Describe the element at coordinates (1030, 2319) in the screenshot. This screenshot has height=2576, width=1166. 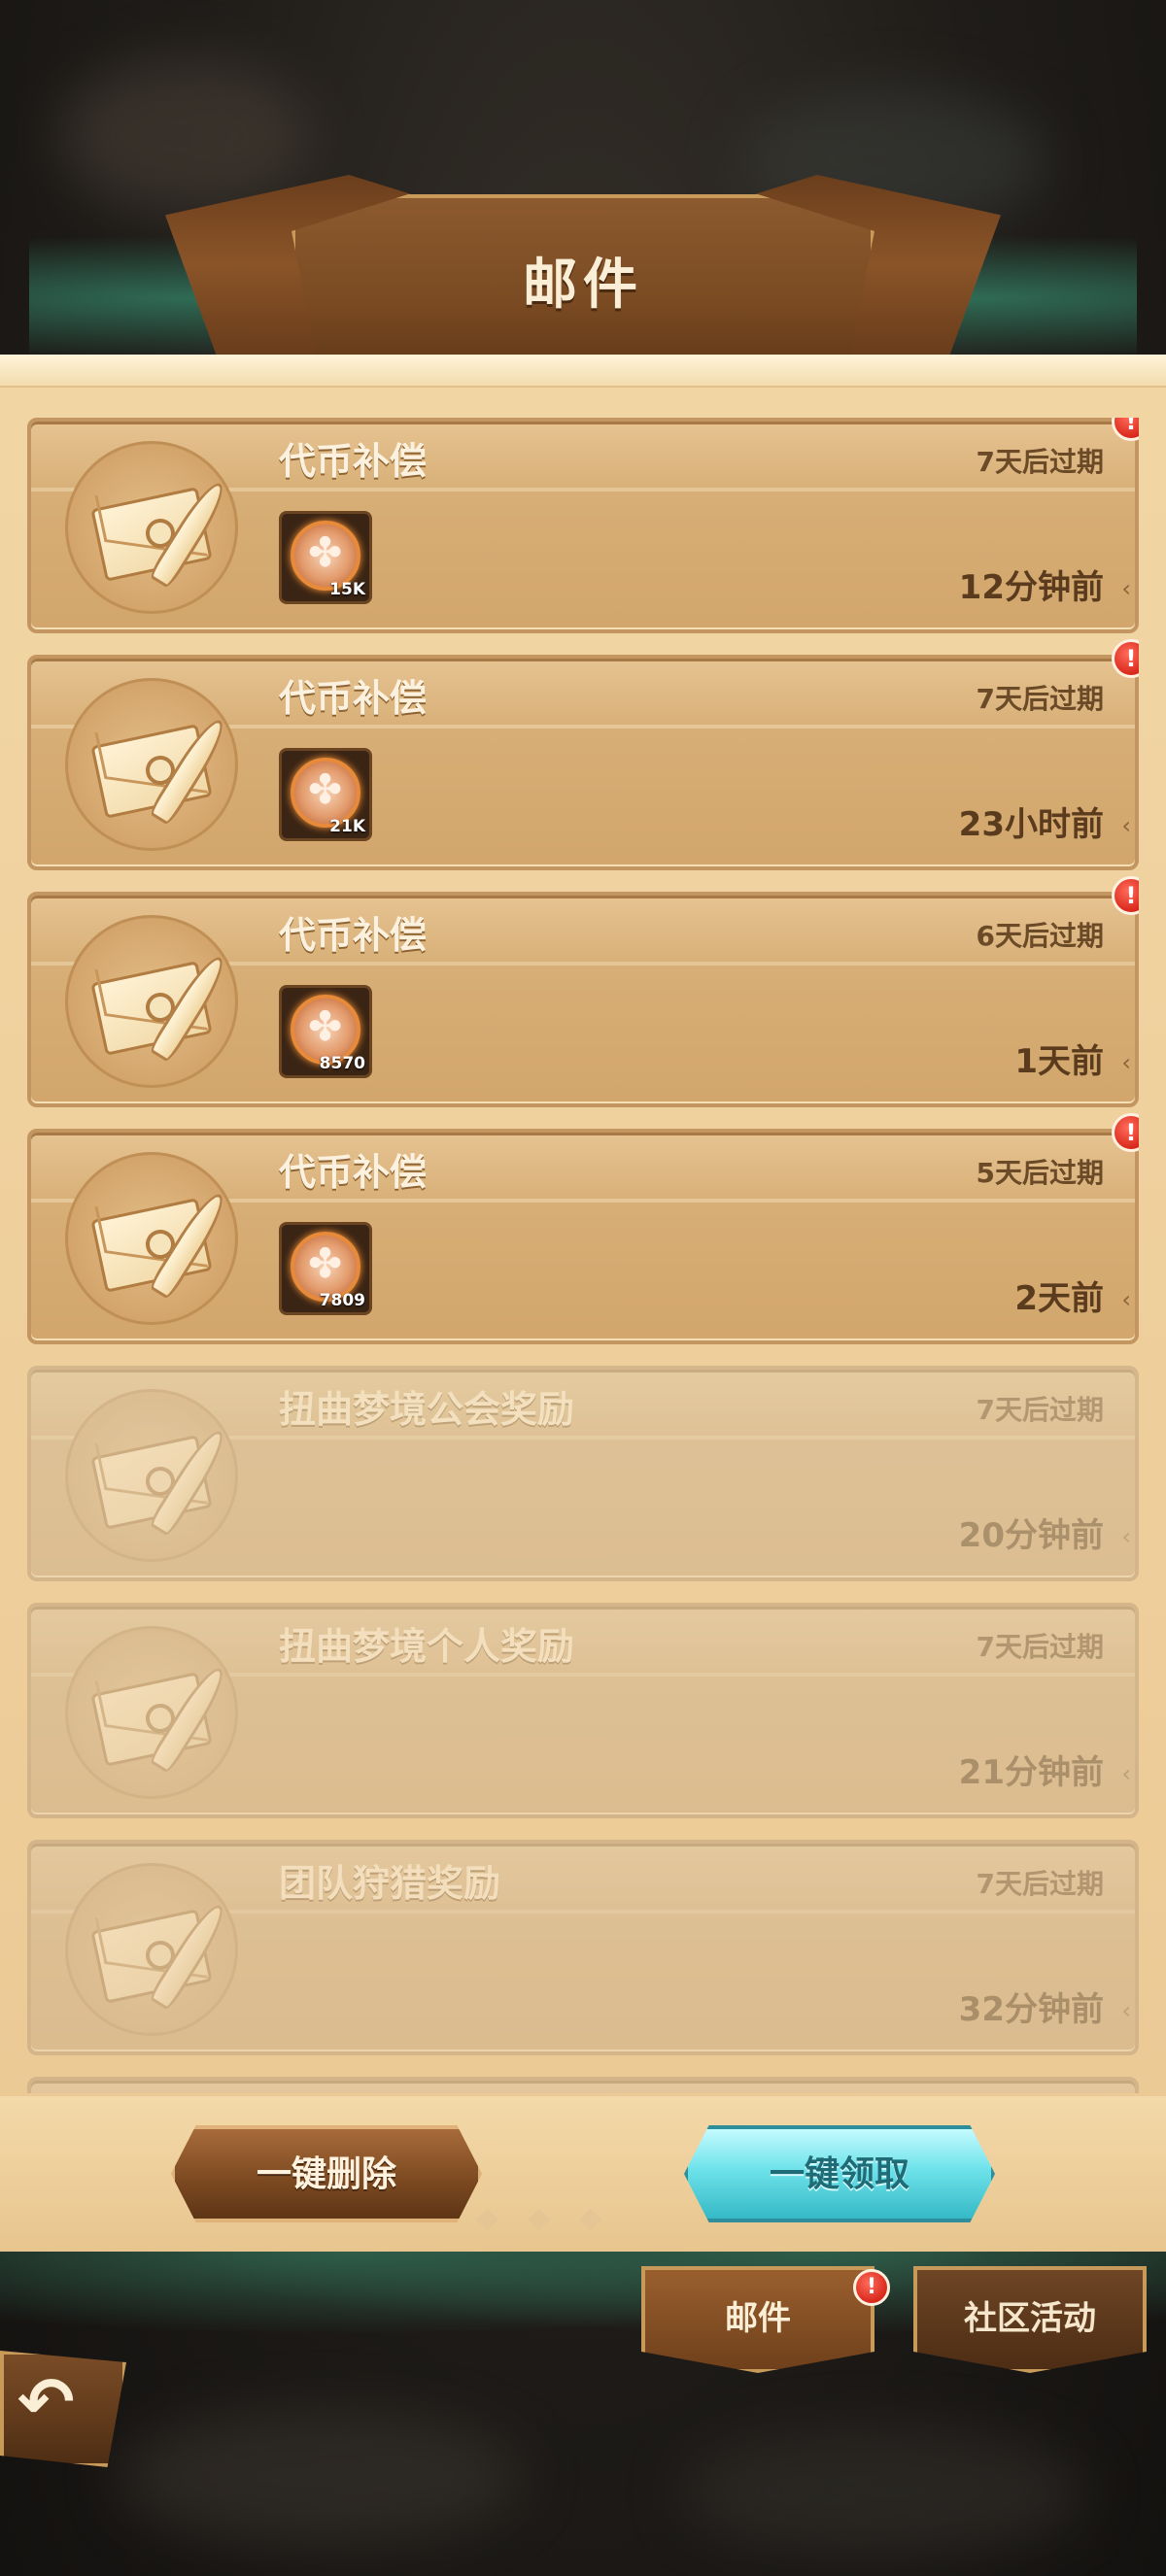
I see `tab-community: 社区活动` at that location.